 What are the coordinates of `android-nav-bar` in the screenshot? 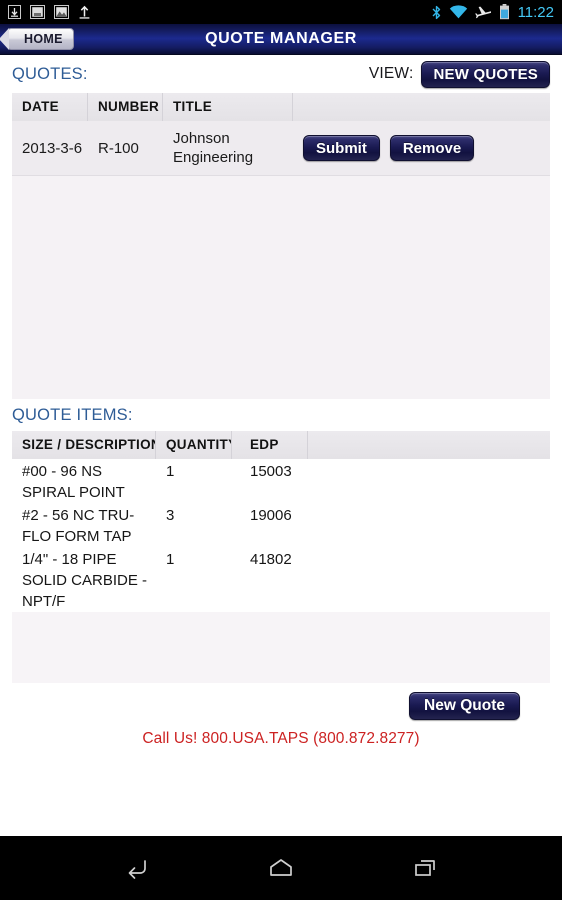 It's located at (281, 868).